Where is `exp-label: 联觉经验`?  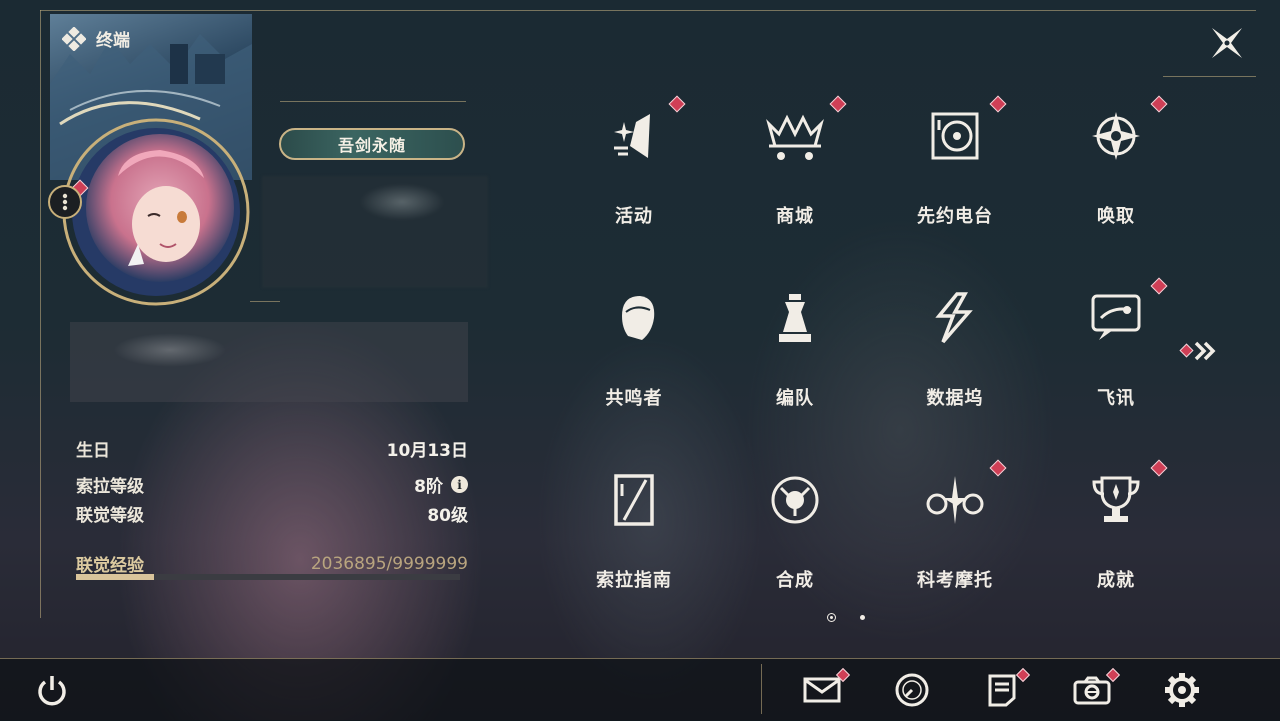 exp-label: 联觉经验 is located at coordinates (110, 566).